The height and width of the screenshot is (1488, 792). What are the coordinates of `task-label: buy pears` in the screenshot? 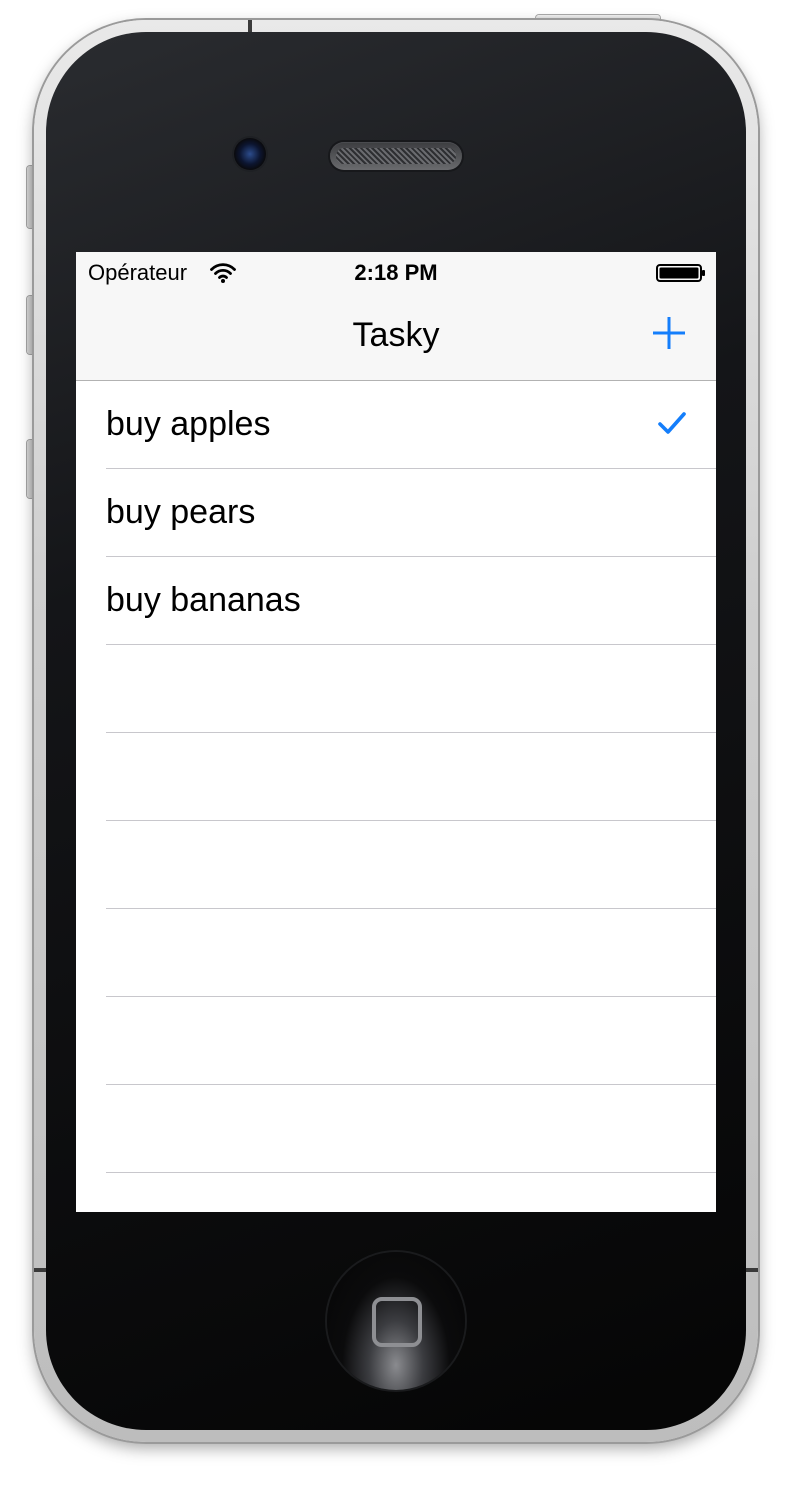 It's located at (181, 512).